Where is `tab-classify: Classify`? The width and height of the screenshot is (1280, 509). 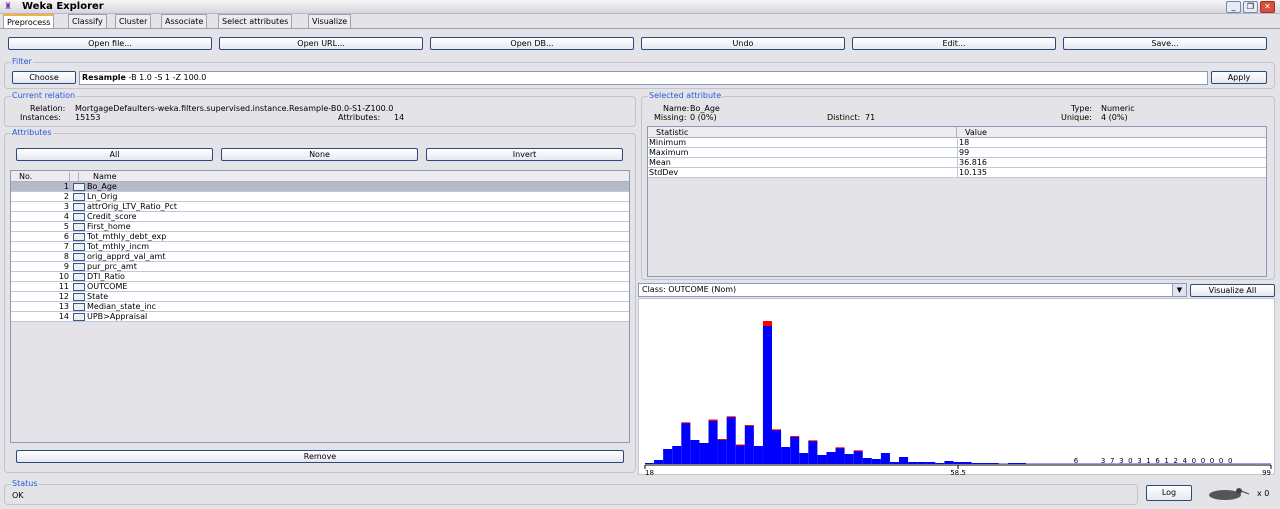
tab-classify: Classify is located at coordinates (87, 21).